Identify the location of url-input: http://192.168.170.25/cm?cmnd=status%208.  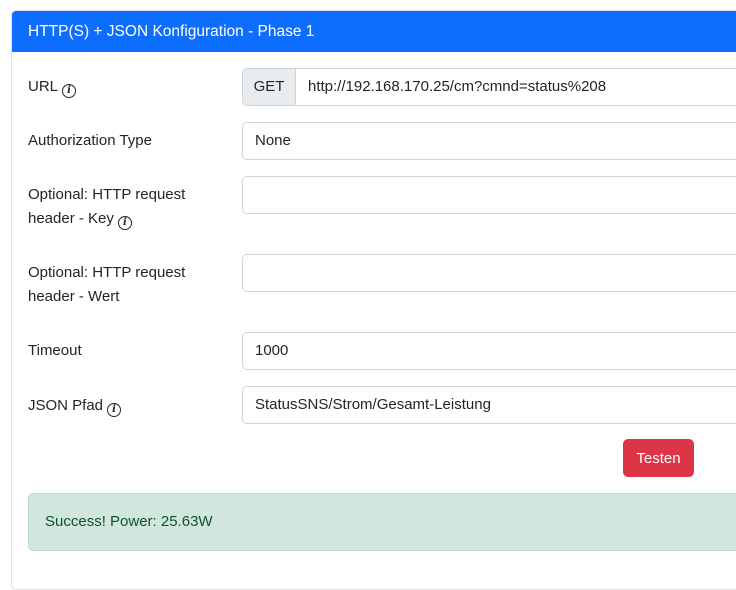
(515, 87).